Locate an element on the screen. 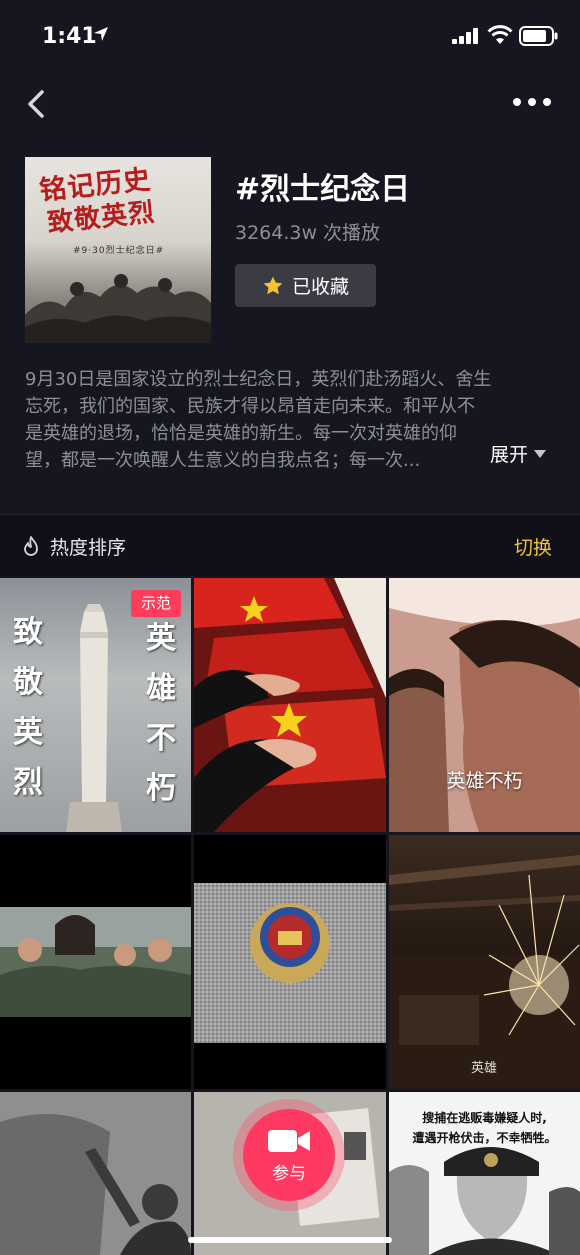 This screenshot has height=1255, width=580. join-button: 参与 is located at coordinates (289, 1155).